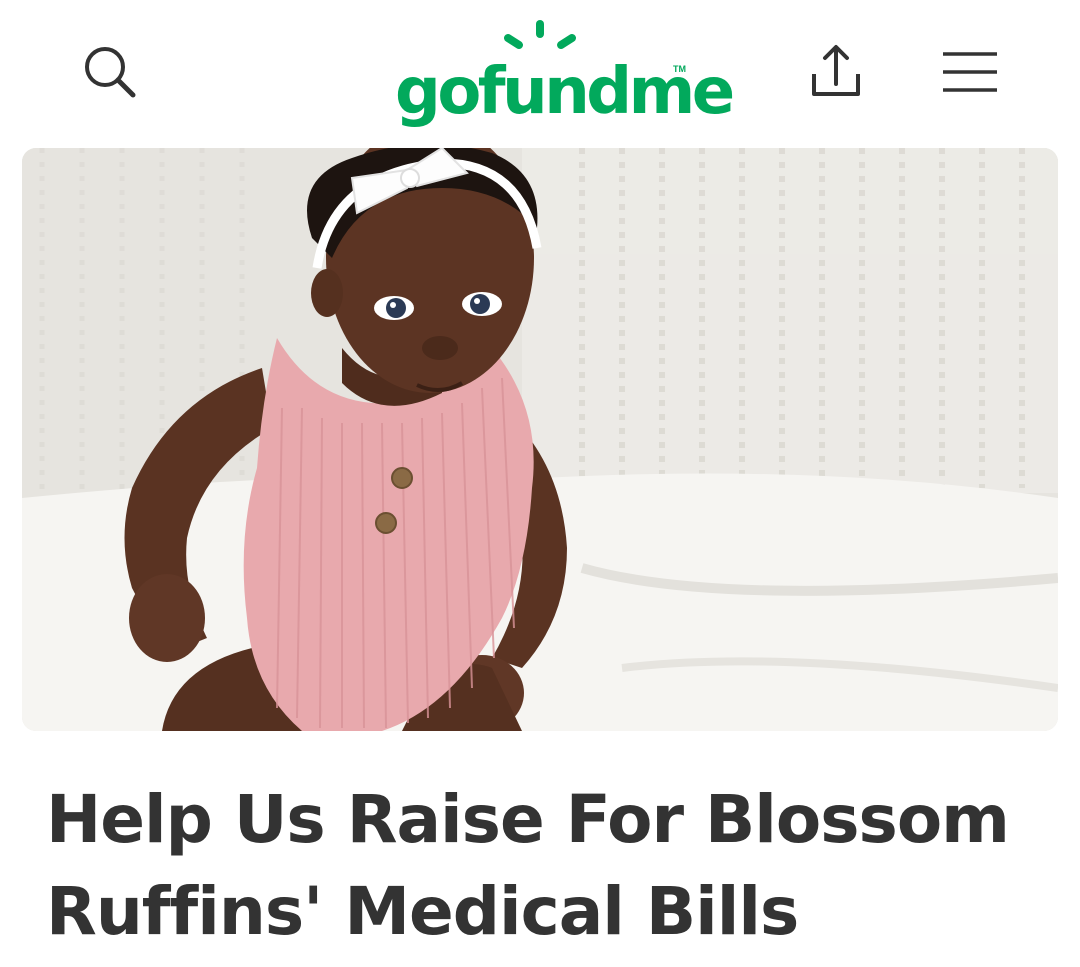 This screenshot has width=1080, height=967. I want to click on hamburger-menu-icon, so click(970, 72).